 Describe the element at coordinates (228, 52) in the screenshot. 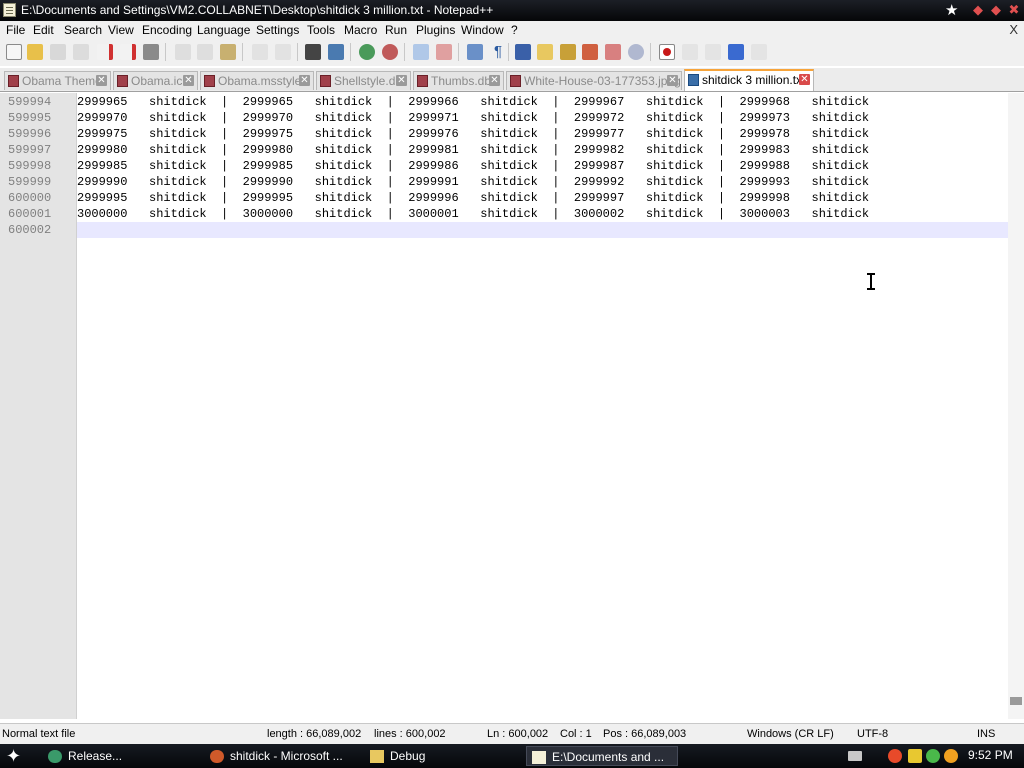

I see `paste-icon` at that location.